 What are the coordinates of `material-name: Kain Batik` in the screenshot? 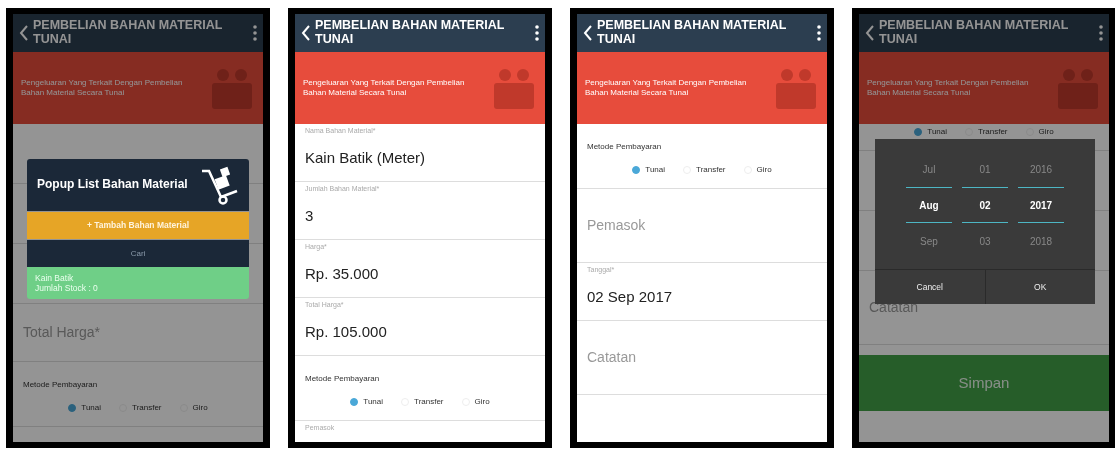 It's located at (55, 278).